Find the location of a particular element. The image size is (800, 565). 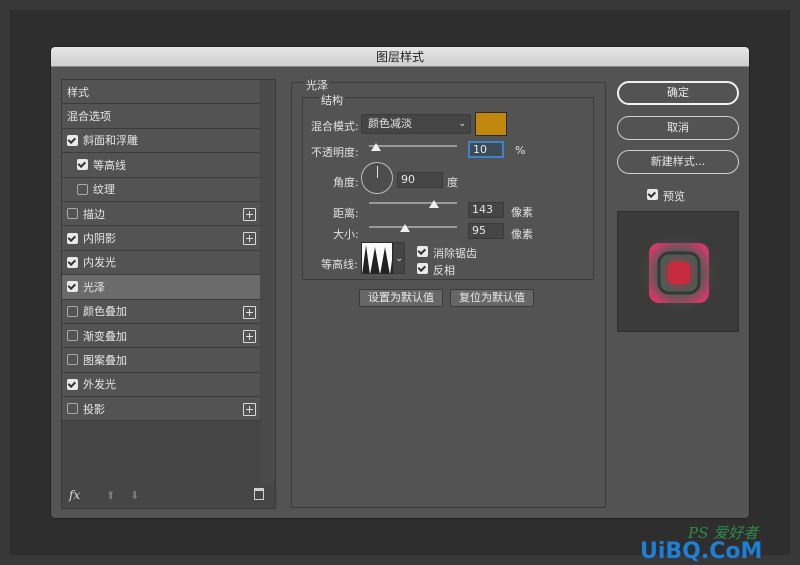

preview-checkbox is located at coordinates (652, 194).